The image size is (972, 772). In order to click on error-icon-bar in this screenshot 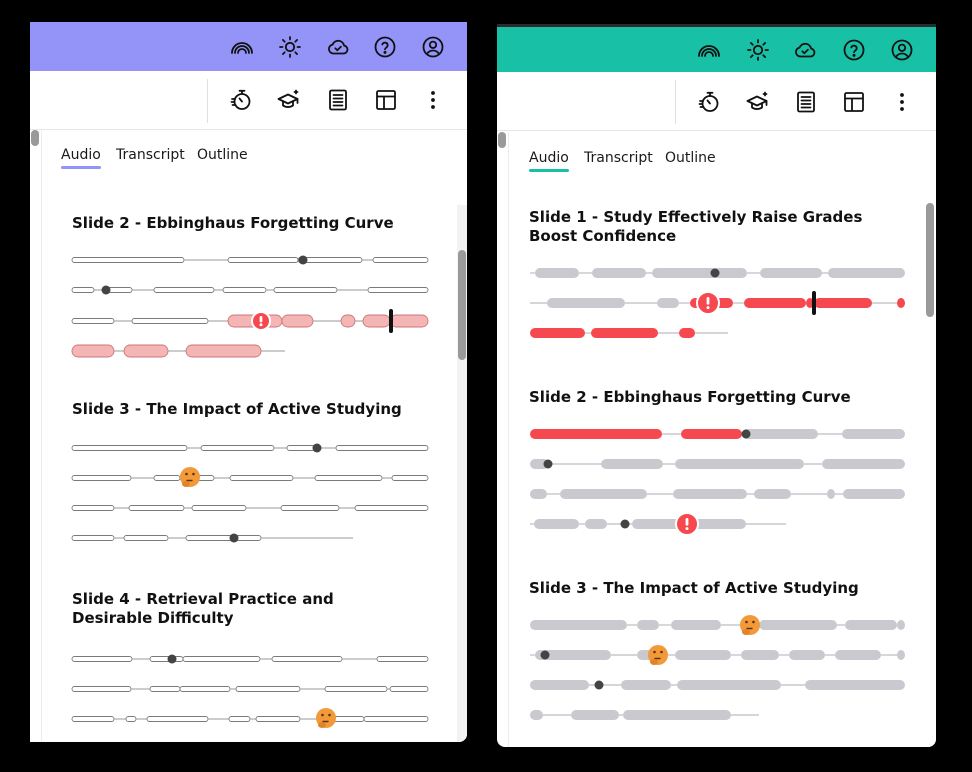, I will do `click(261, 319)`.